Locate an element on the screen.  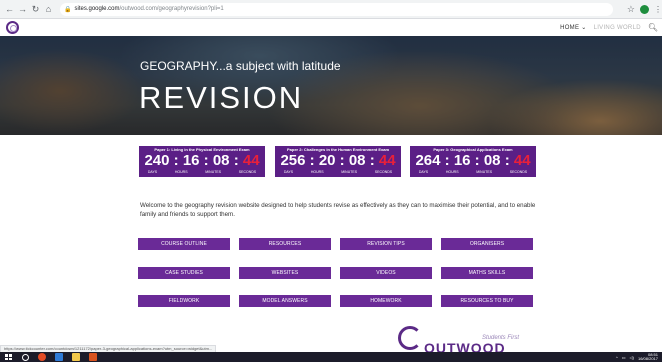
search-circle-icon is located at coordinates (25, 357).